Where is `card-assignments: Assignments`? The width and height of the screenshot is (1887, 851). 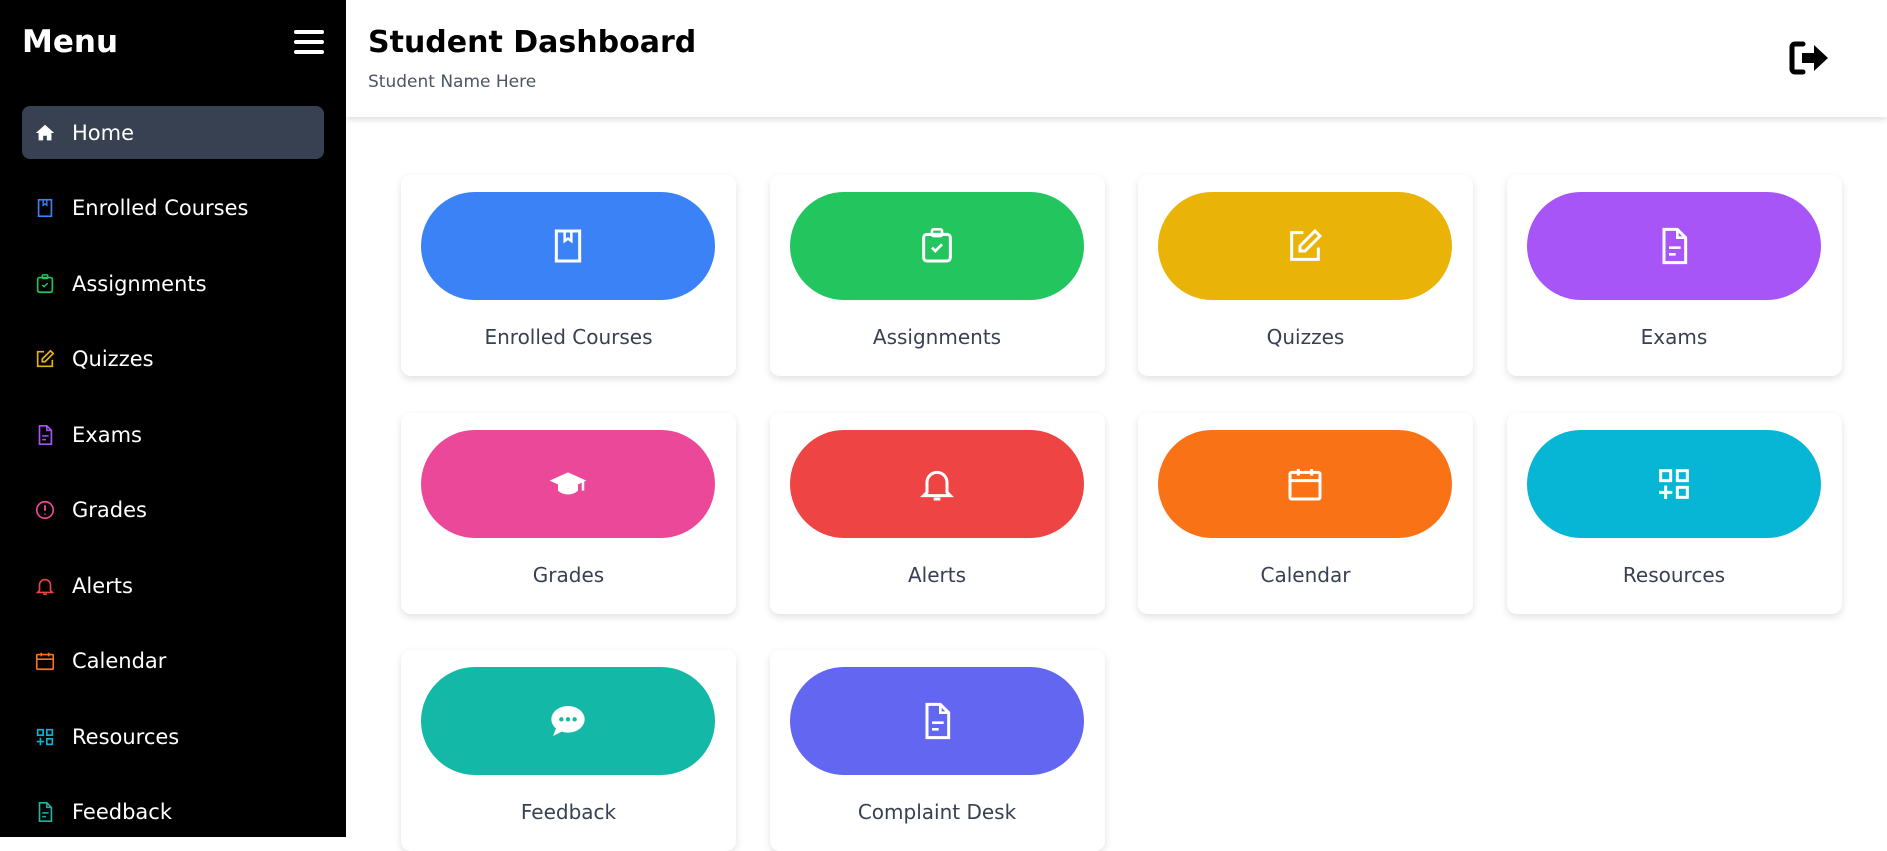
card-assignments: Assignments is located at coordinates (937, 275).